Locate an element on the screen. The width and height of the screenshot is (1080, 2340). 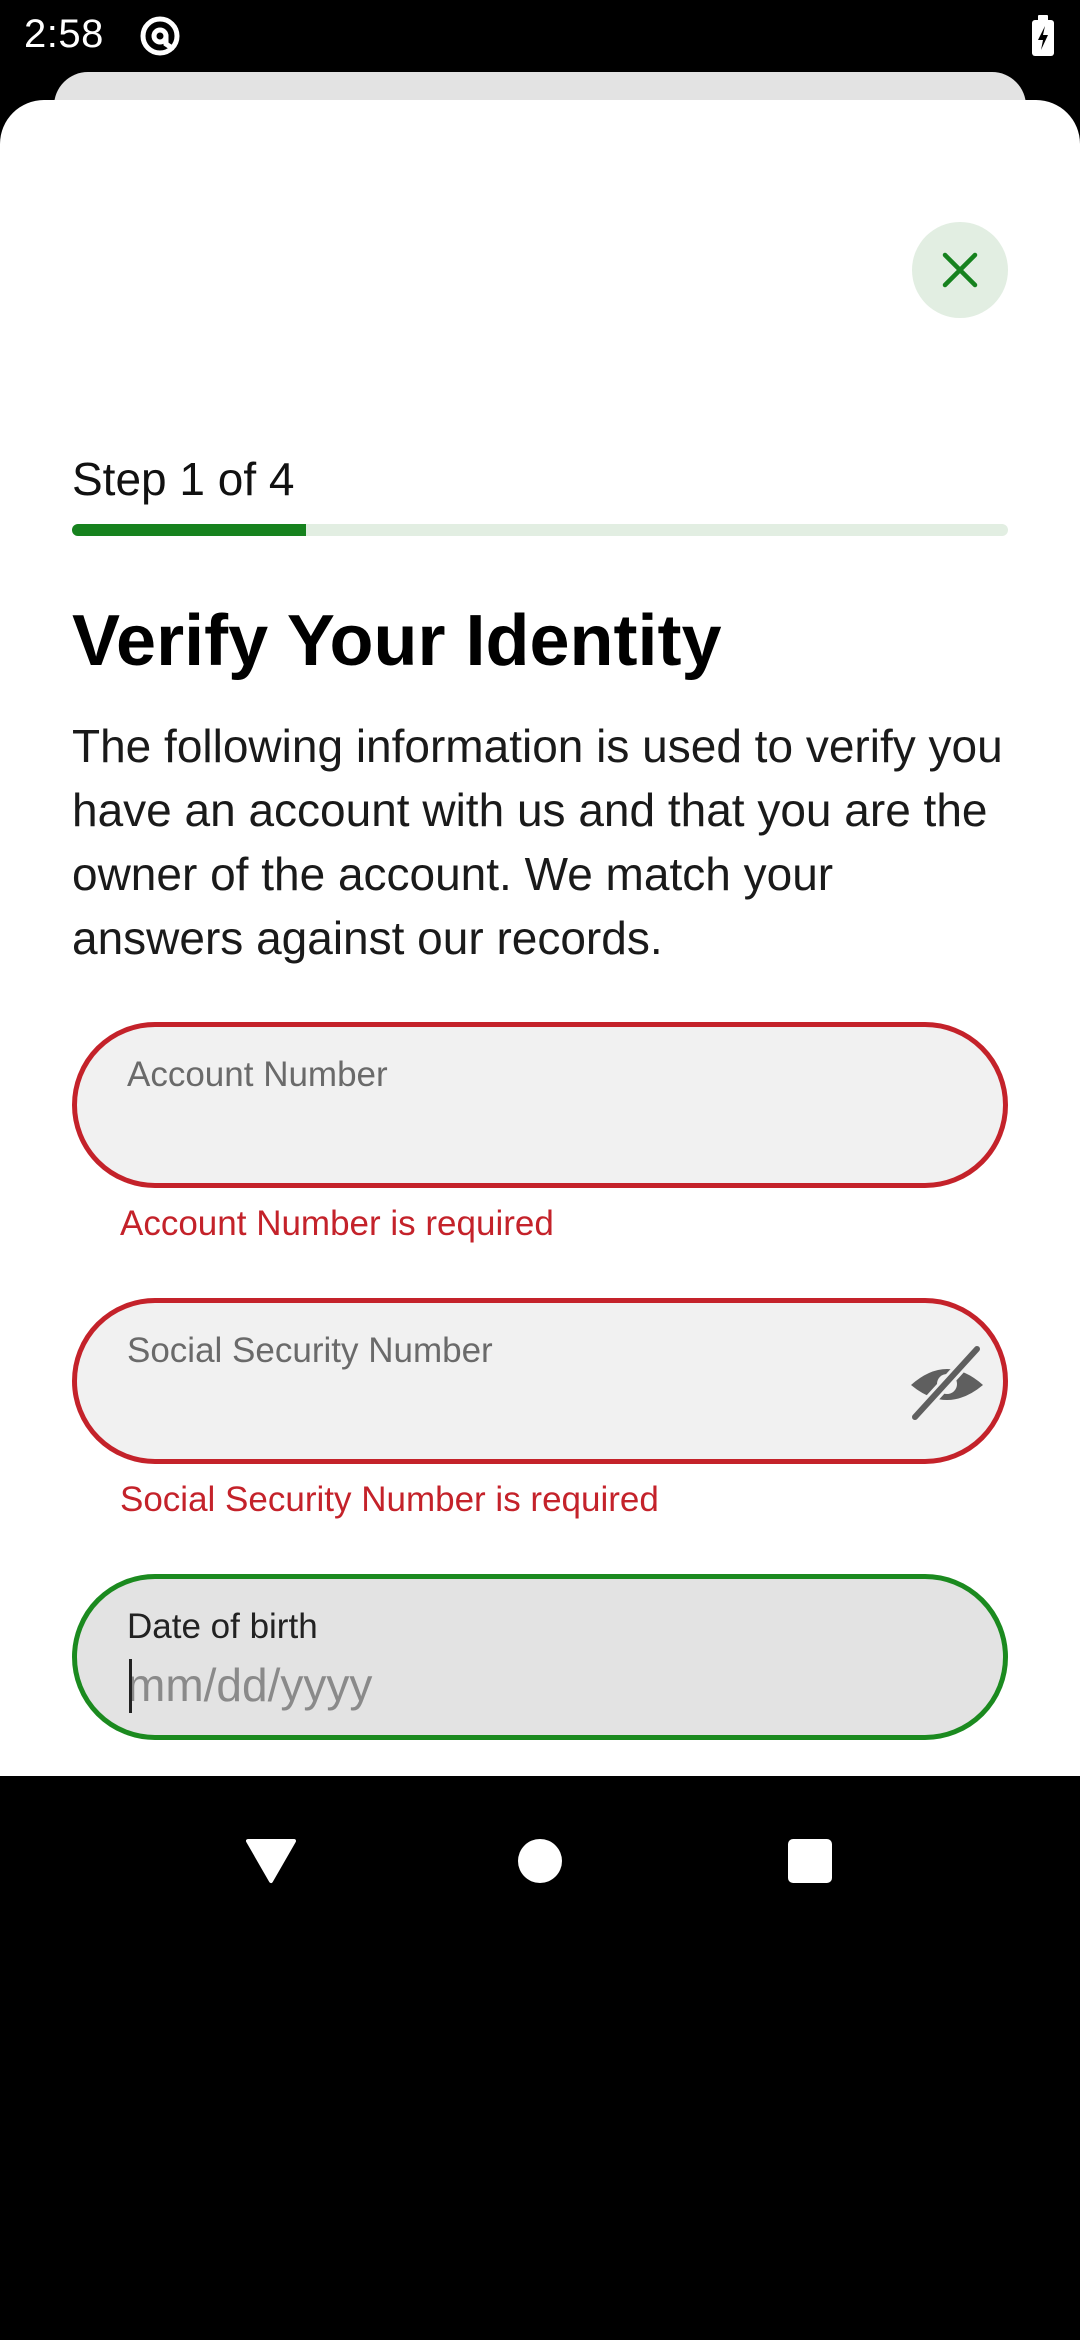
dob-field: Date of birth is located at coordinates (540, 1657).